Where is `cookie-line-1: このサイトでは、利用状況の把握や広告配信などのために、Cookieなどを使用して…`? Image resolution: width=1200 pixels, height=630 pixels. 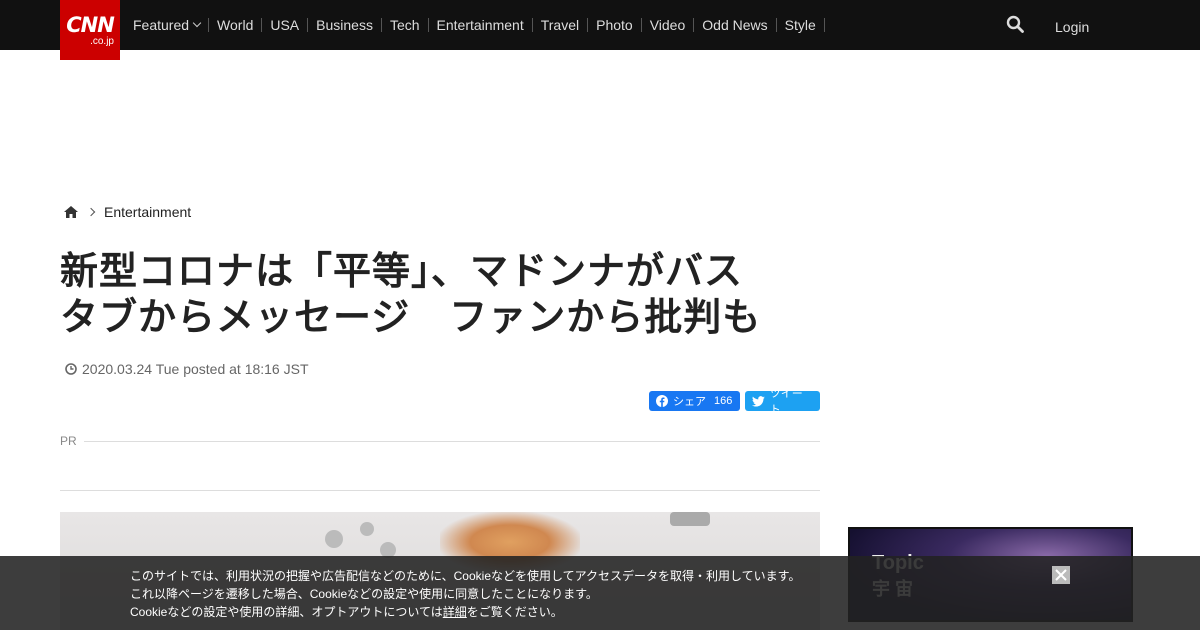 cookie-line-1: このサイトでは、利用状況の把握や広告配信などのために、Cookieなどを使用して… is located at coordinates (465, 576).